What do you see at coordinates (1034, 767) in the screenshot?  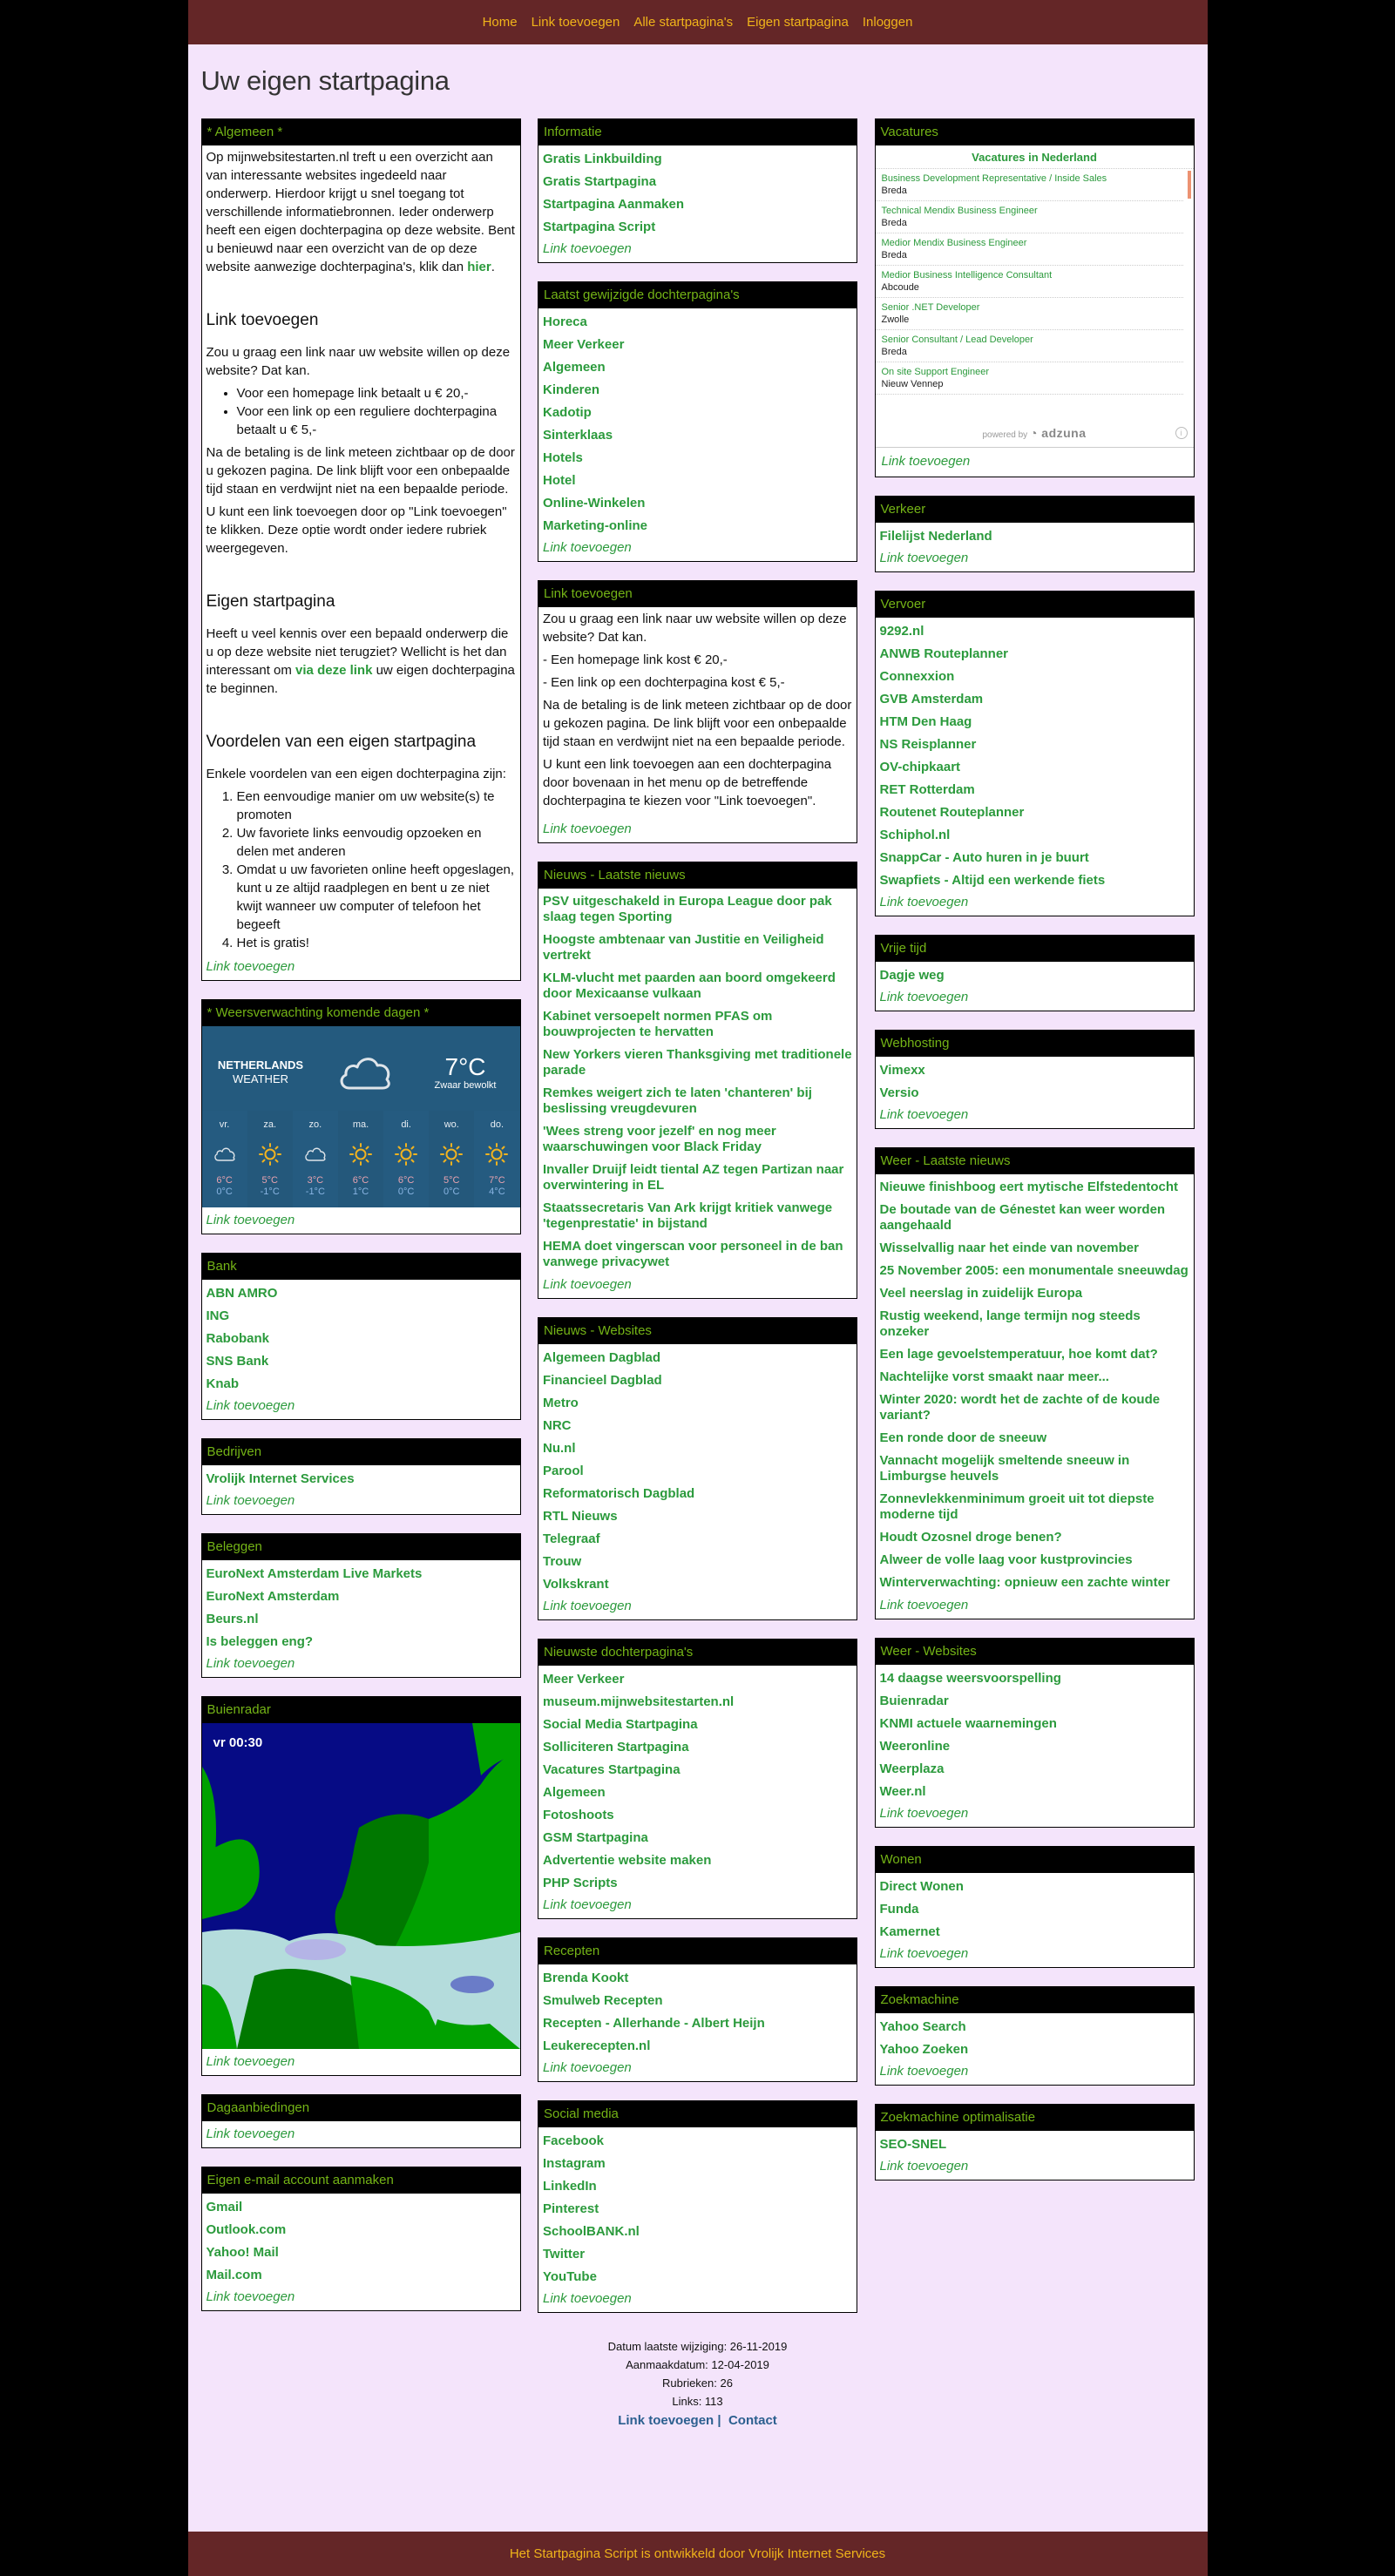 I see `list-link: OV-chipkaart` at bounding box center [1034, 767].